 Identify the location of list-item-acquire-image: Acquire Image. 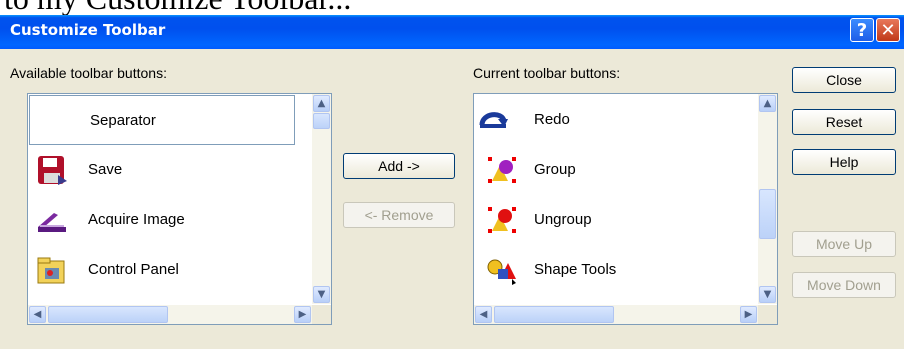
(170, 220).